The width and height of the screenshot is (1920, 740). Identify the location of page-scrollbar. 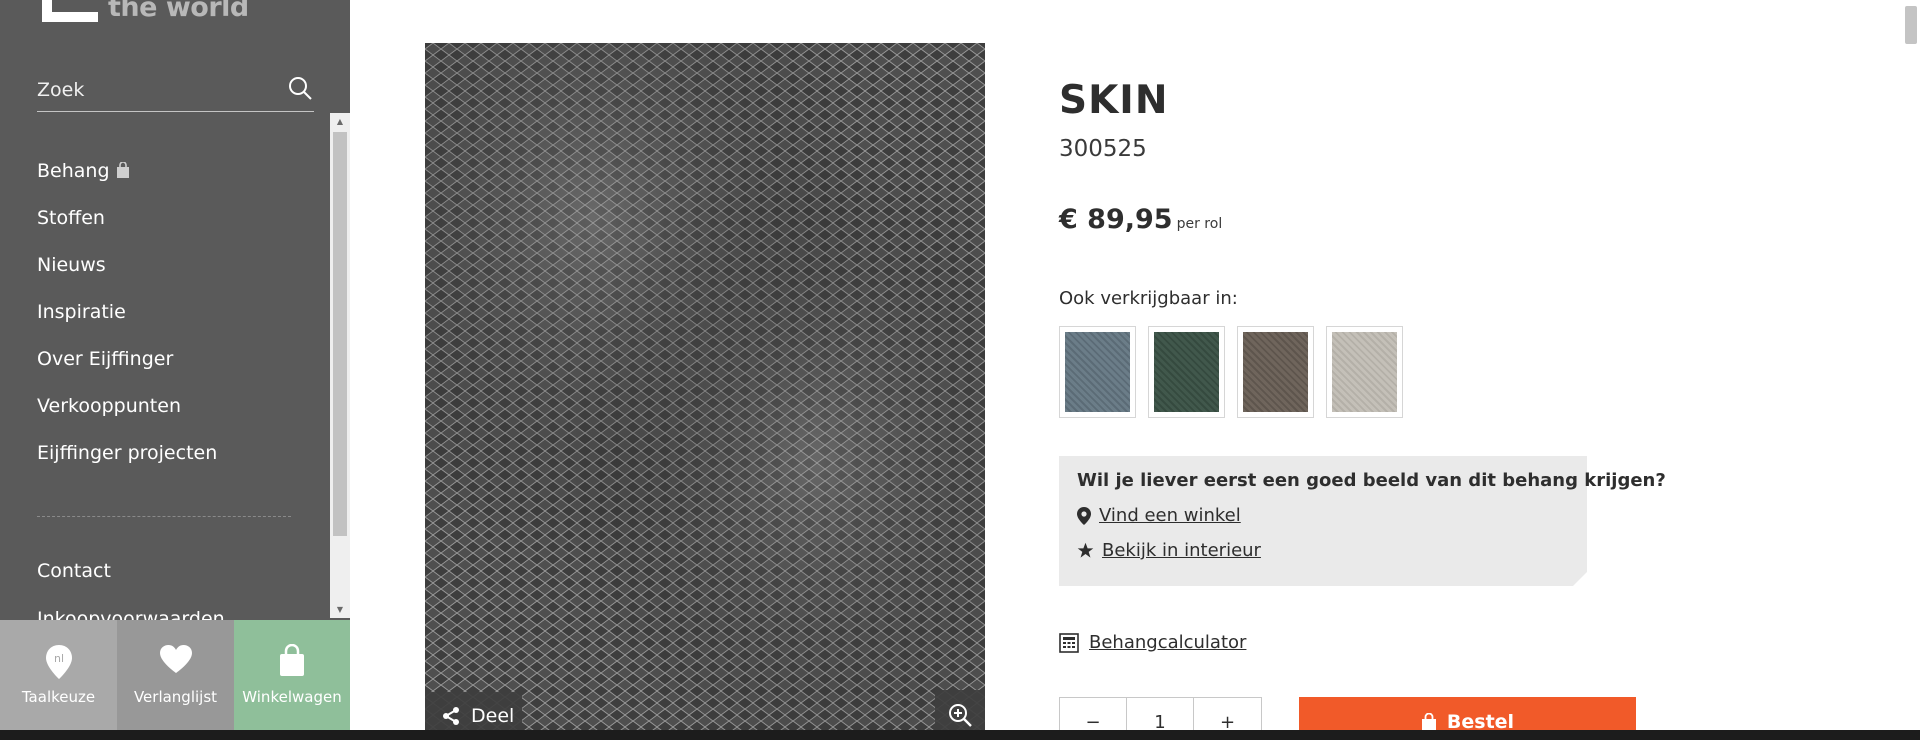
(1910, 365).